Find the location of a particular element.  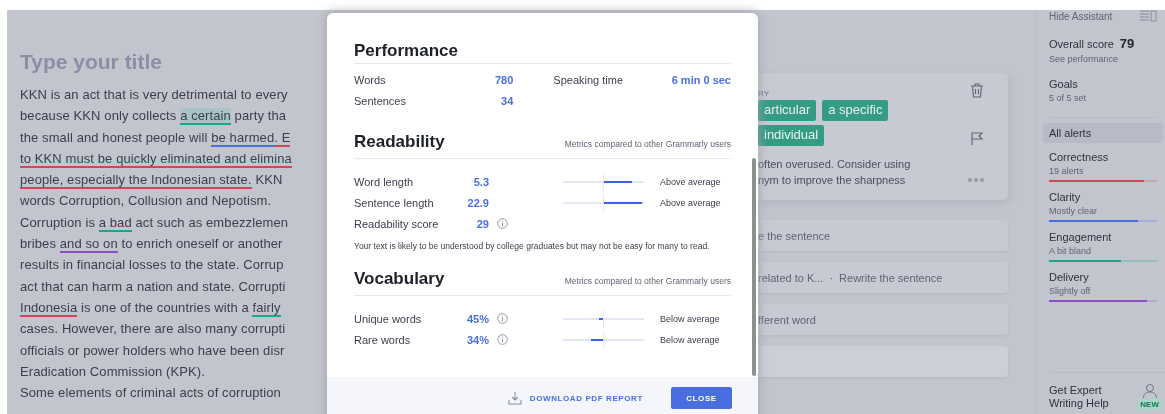

text-line: Eradication Commission (KPK). is located at coordinates (113, 371).